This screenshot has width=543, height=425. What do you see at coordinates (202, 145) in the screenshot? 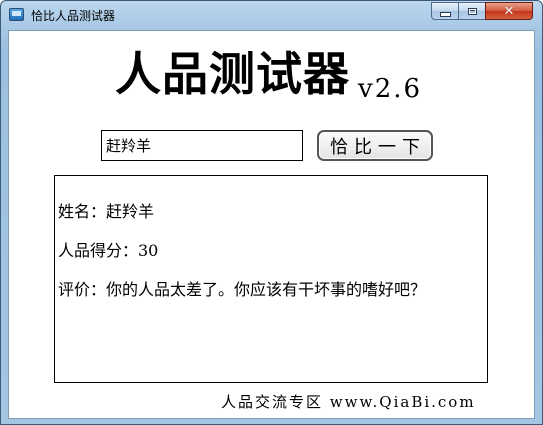
I see `name-input` at bounding box center [202, 145].